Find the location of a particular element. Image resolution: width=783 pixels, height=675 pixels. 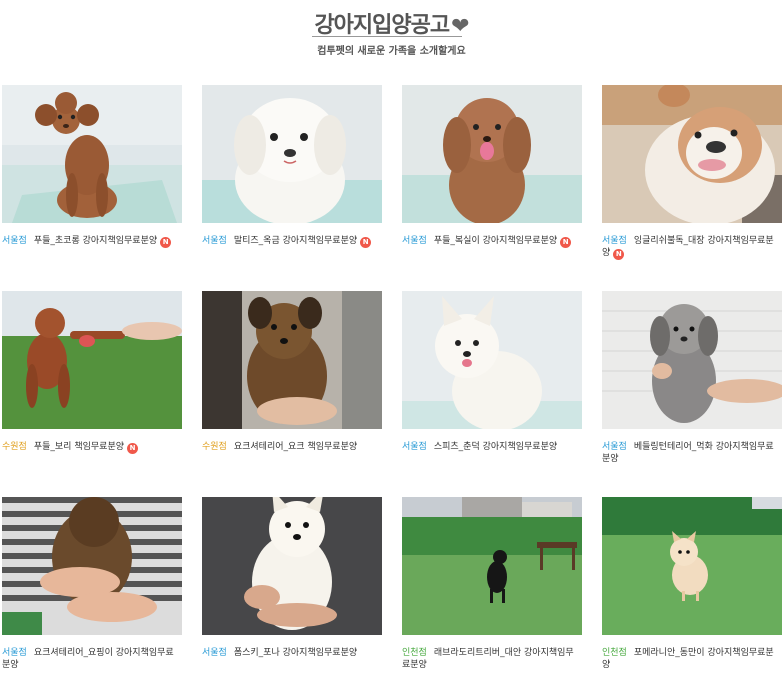

listing-card: 서울점 푸들_복실이 강아지책임무료분양 N is located at coordinates (492, 166).